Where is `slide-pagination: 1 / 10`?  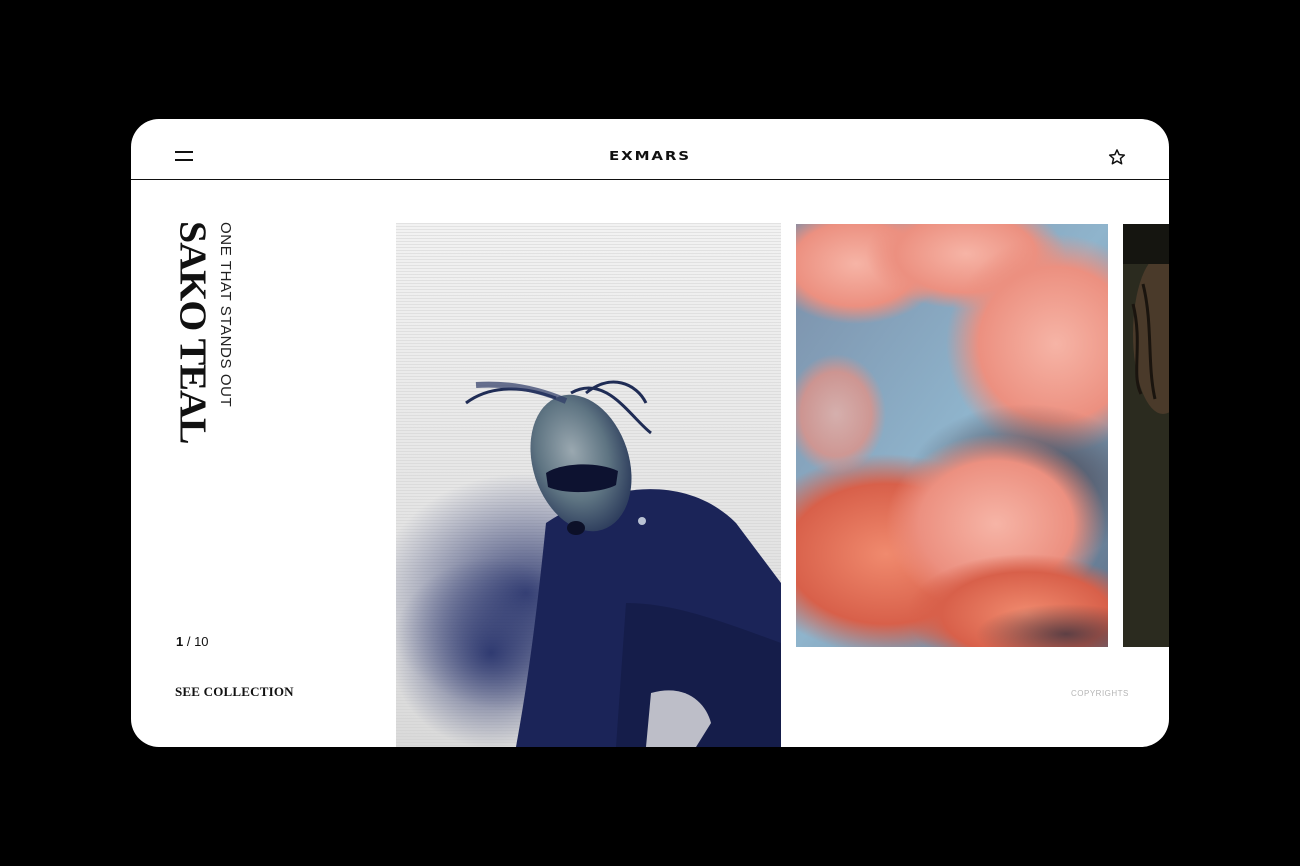
slide-pagination: 1 / 10 is located at coordinates (192, 641).